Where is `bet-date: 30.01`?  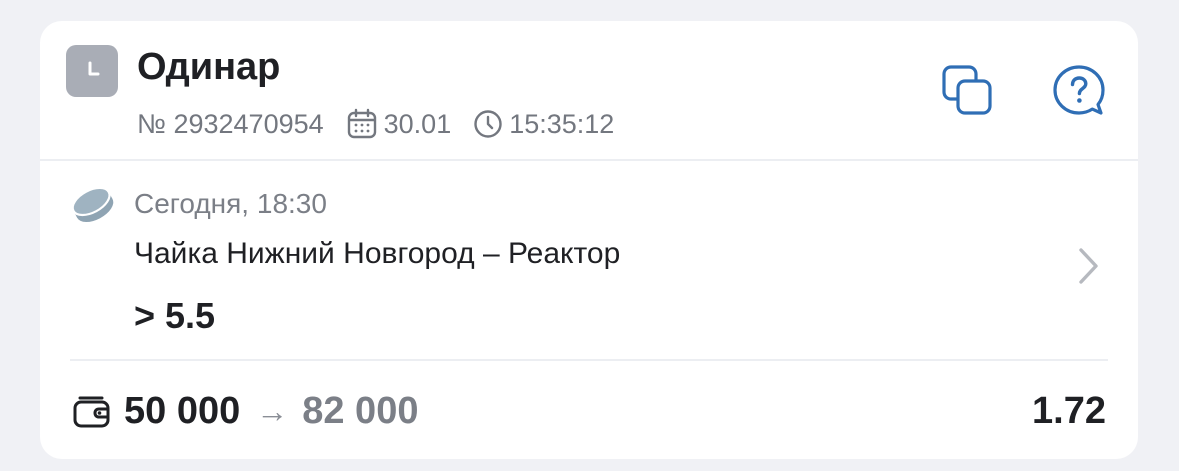
bet-date: 30.01 is located at coordinates (399, 124).